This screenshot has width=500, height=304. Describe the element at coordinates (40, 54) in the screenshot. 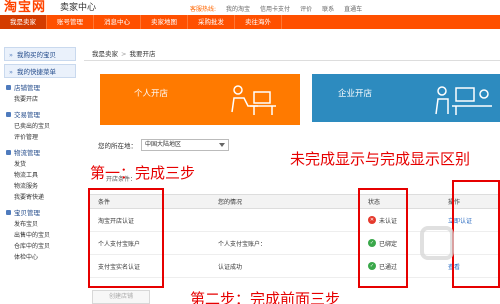

I see `sidebar-item-bought: 我购买的宝贝` at that location.